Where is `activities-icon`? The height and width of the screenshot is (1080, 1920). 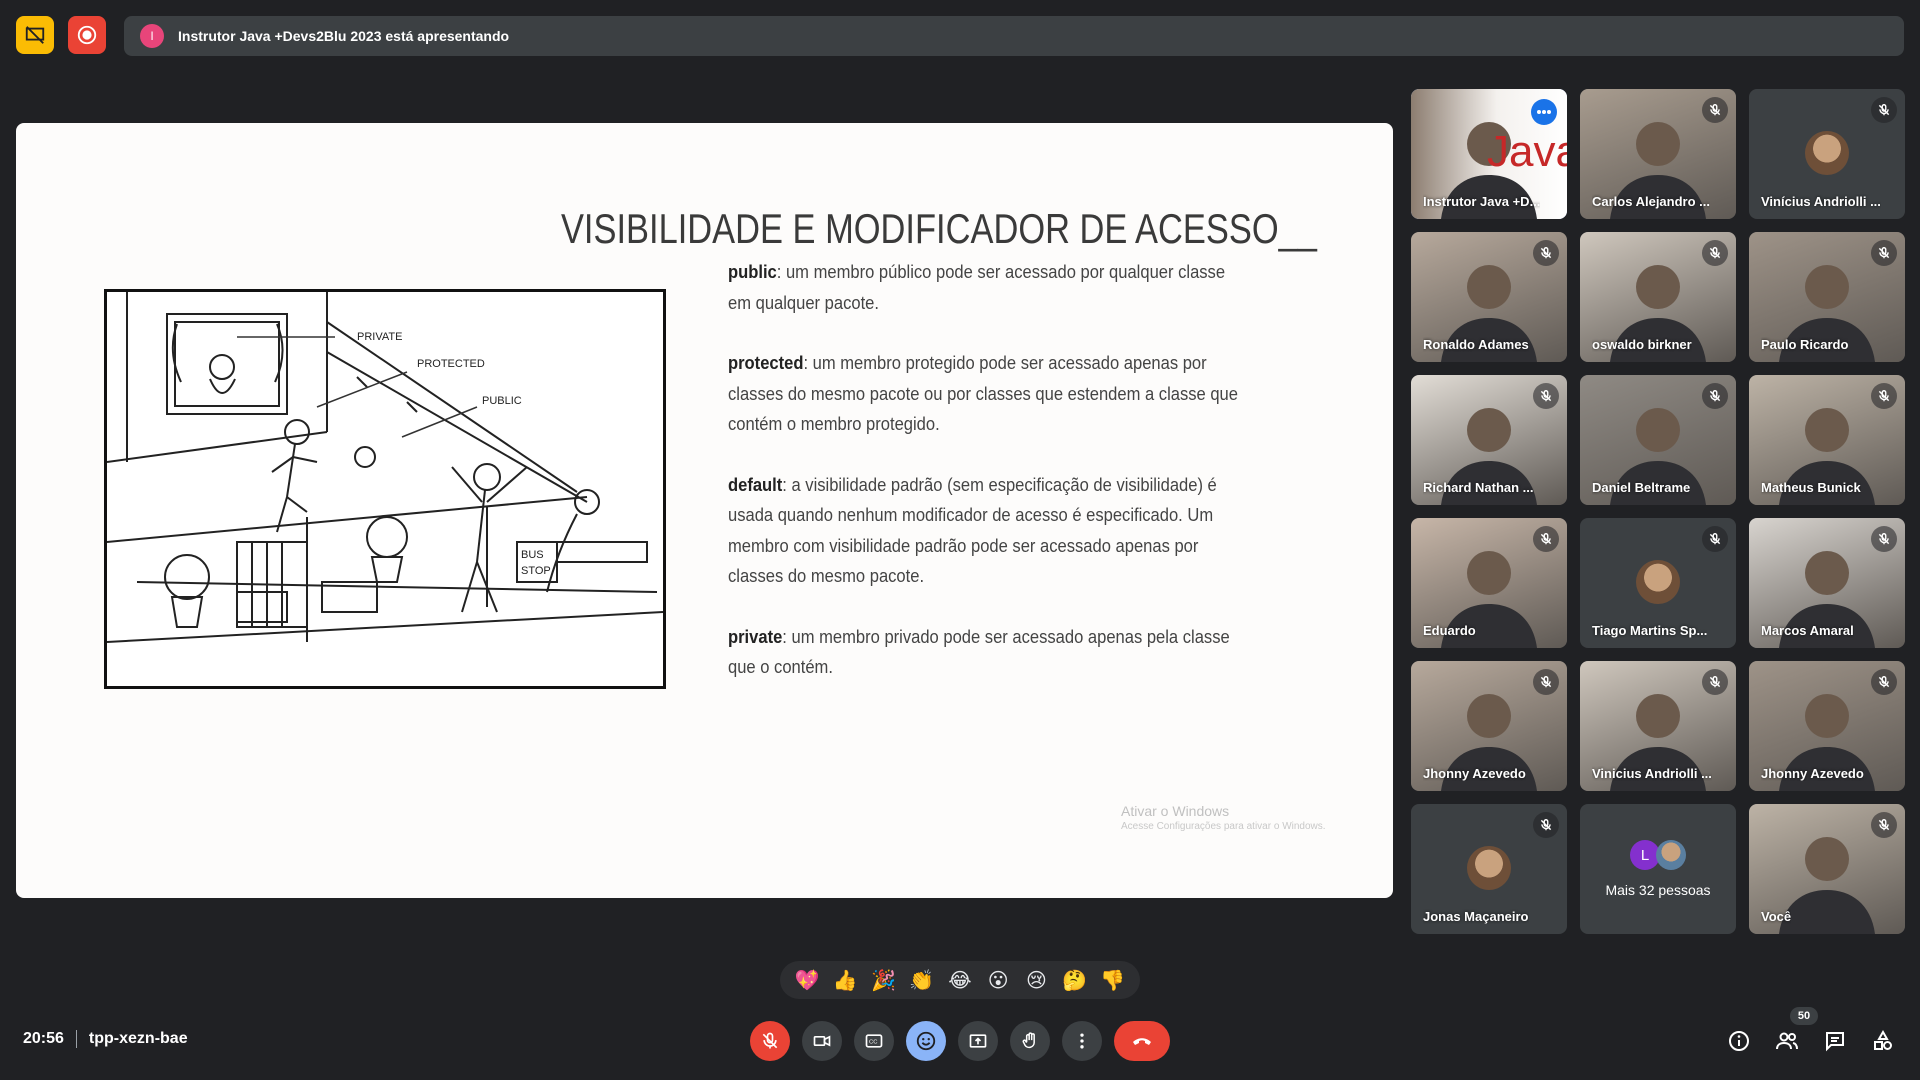 activities-icon is located at coordinates (1883, 1039).